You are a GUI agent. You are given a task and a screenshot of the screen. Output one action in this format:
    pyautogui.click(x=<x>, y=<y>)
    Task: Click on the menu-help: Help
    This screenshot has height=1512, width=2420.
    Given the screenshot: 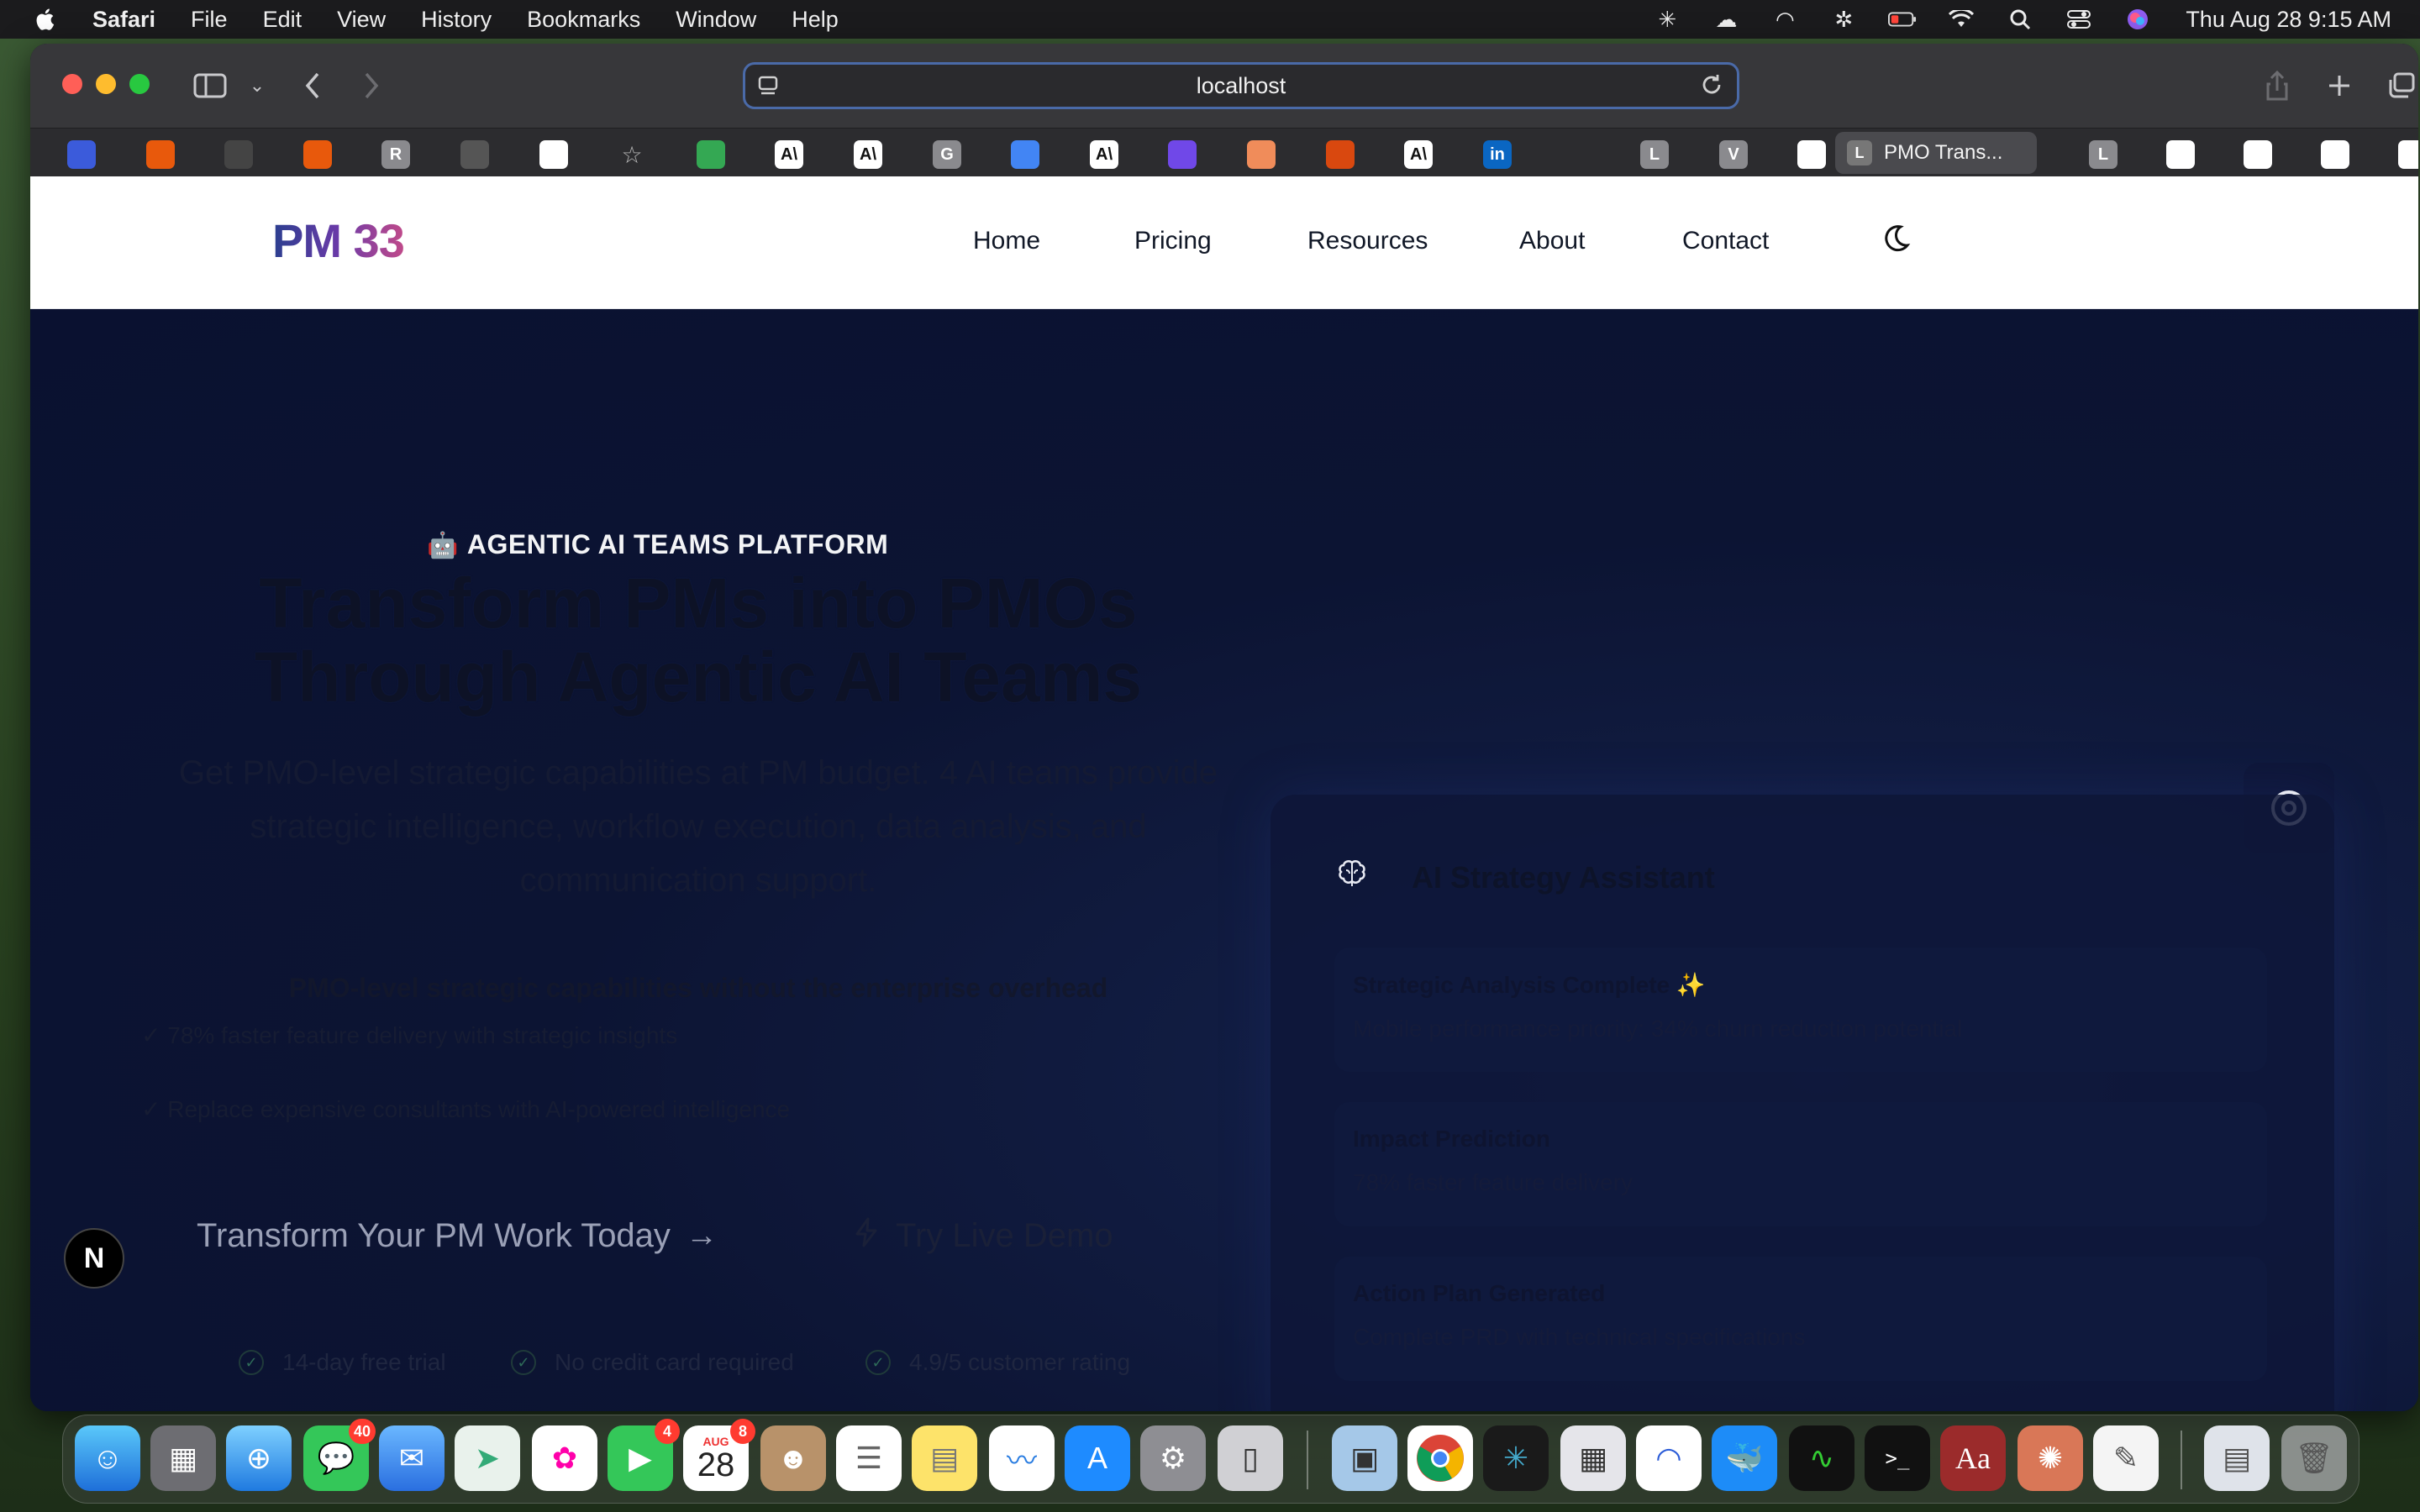 What is the action you would take?
    pyautogui.click(x=815, y=20)
    